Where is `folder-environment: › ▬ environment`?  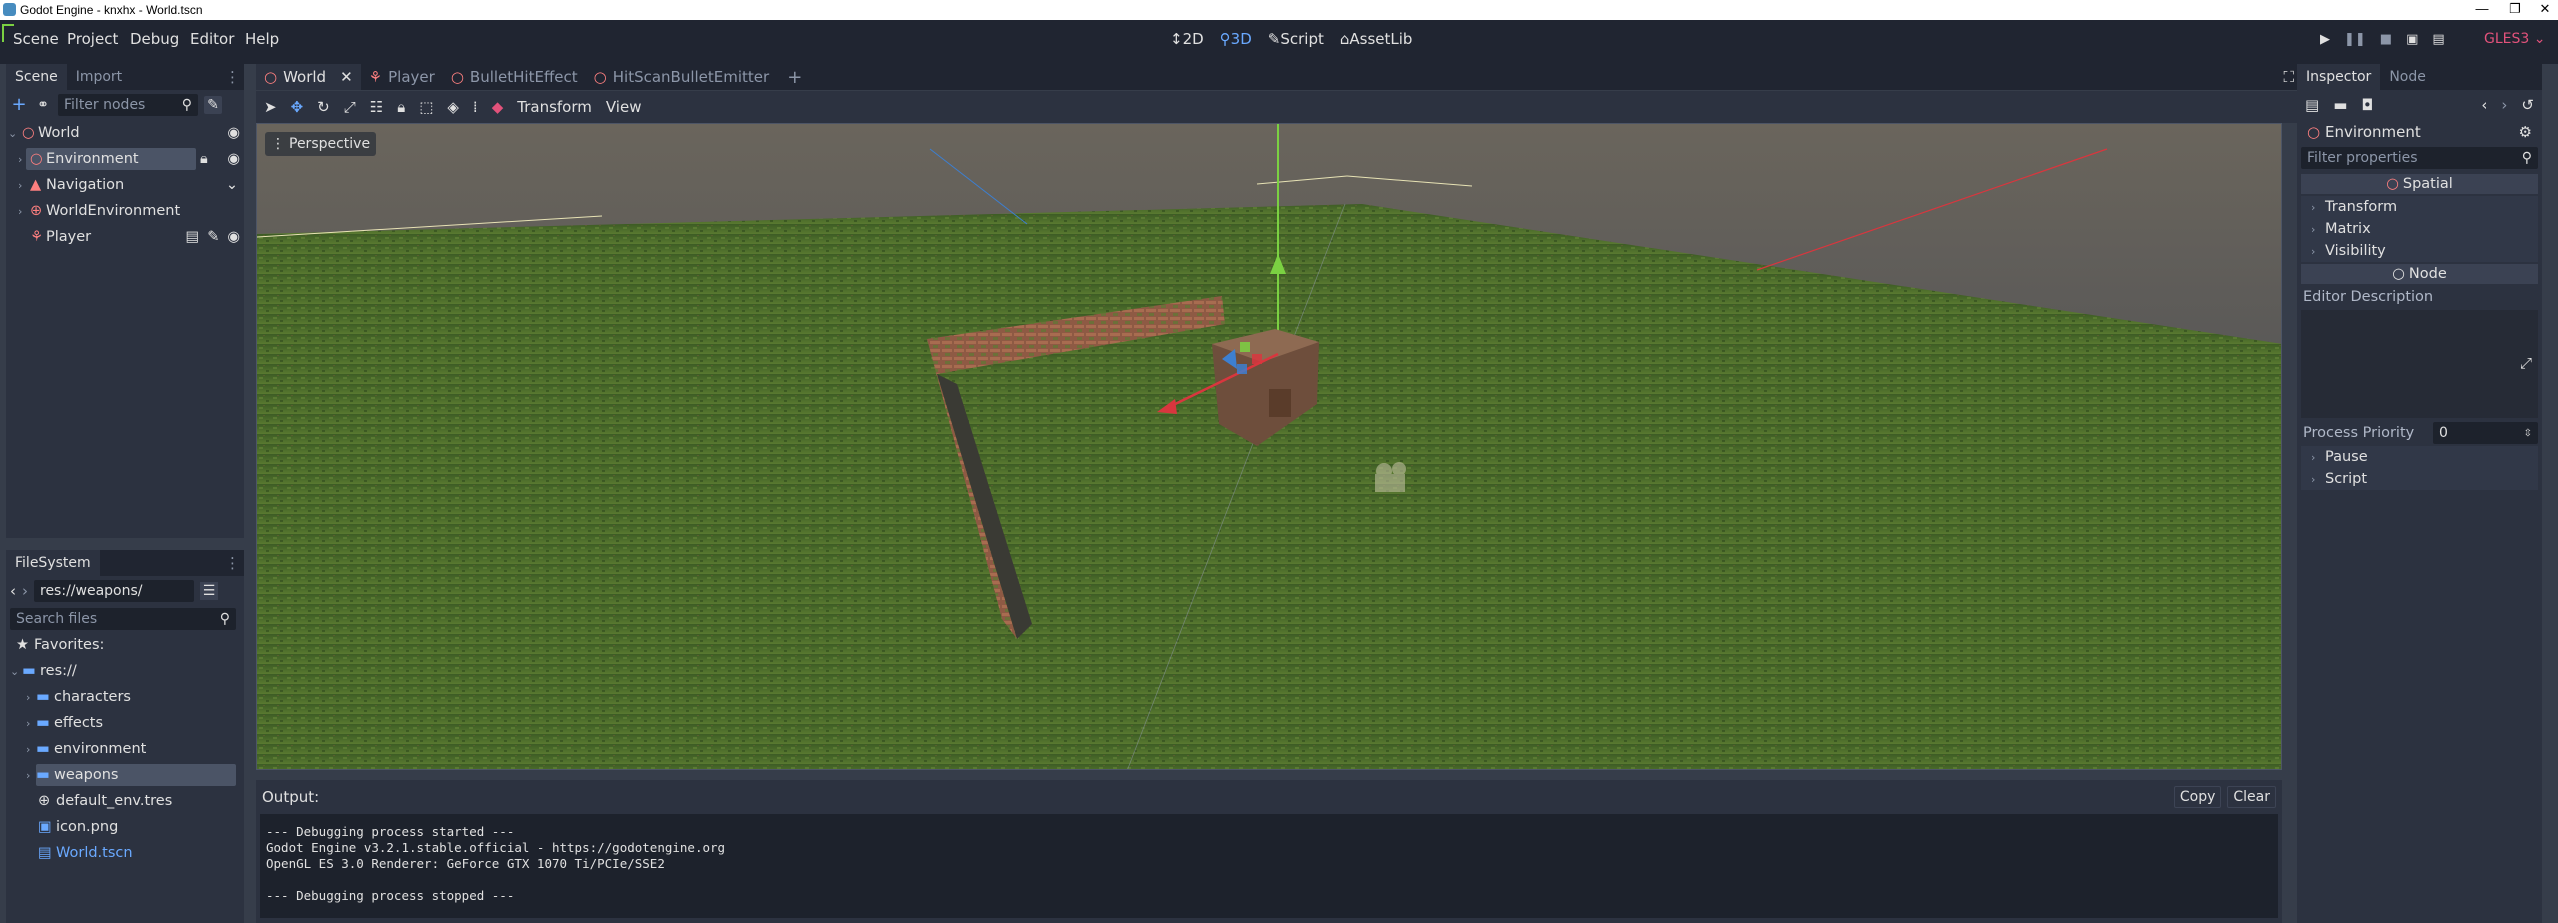
folder-environment: › ▬ environment is located at coordinates (125, 749).